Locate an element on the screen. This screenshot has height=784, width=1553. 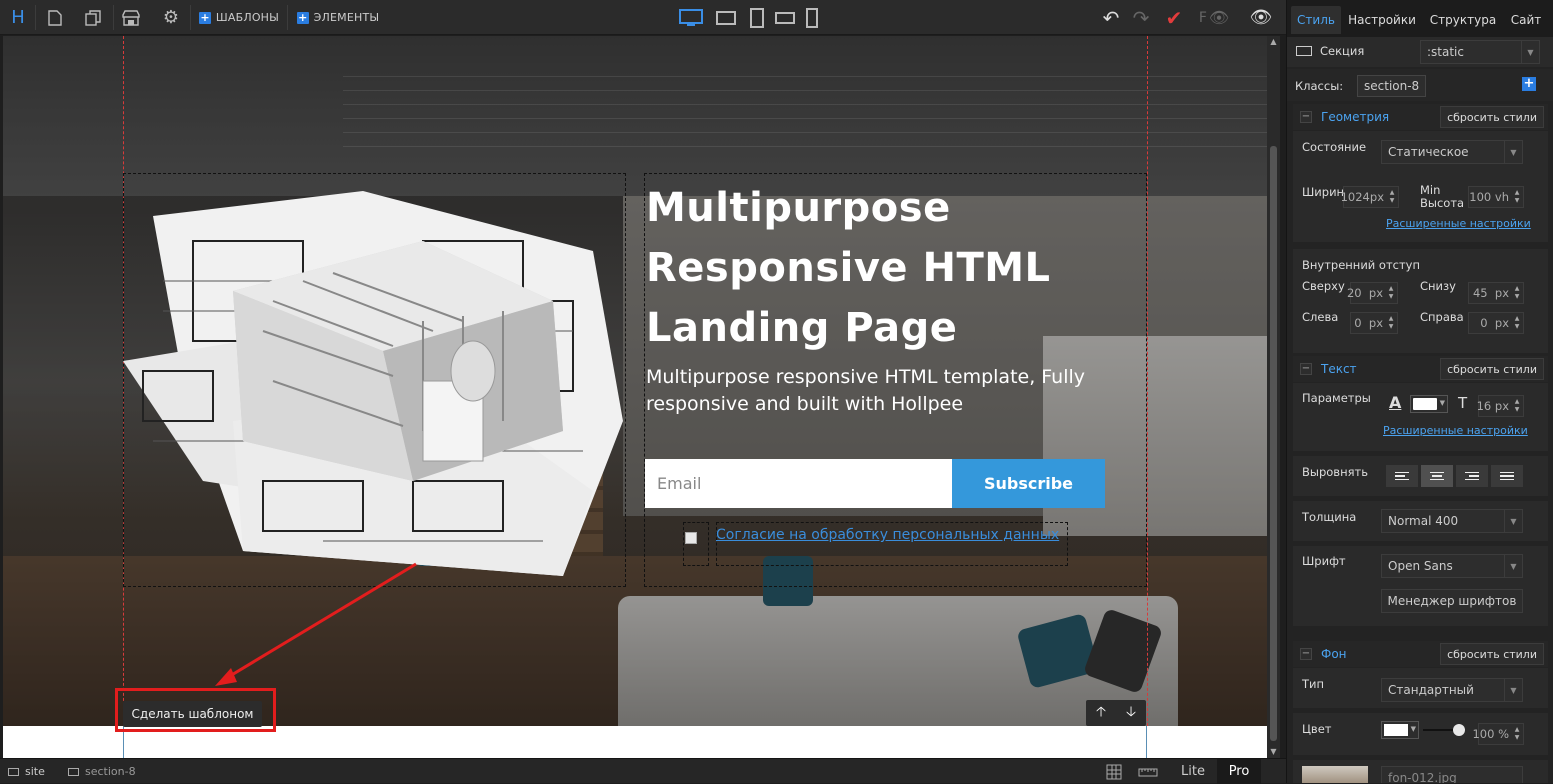
consent-checkbox is located at coordinates (691, 538).